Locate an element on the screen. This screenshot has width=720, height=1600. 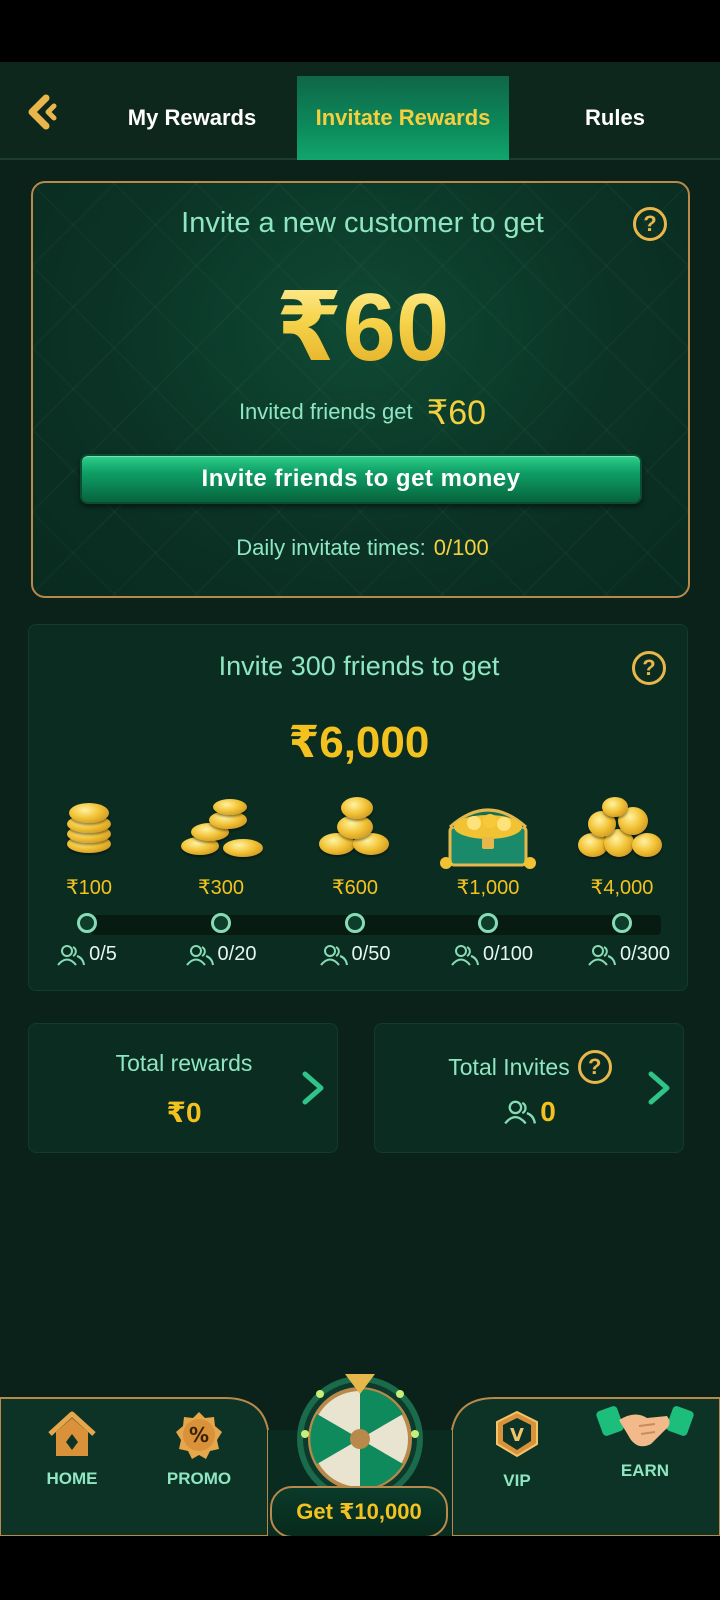
milestone-total-amount: ₹6,000 is located at coordinates (359, 742).